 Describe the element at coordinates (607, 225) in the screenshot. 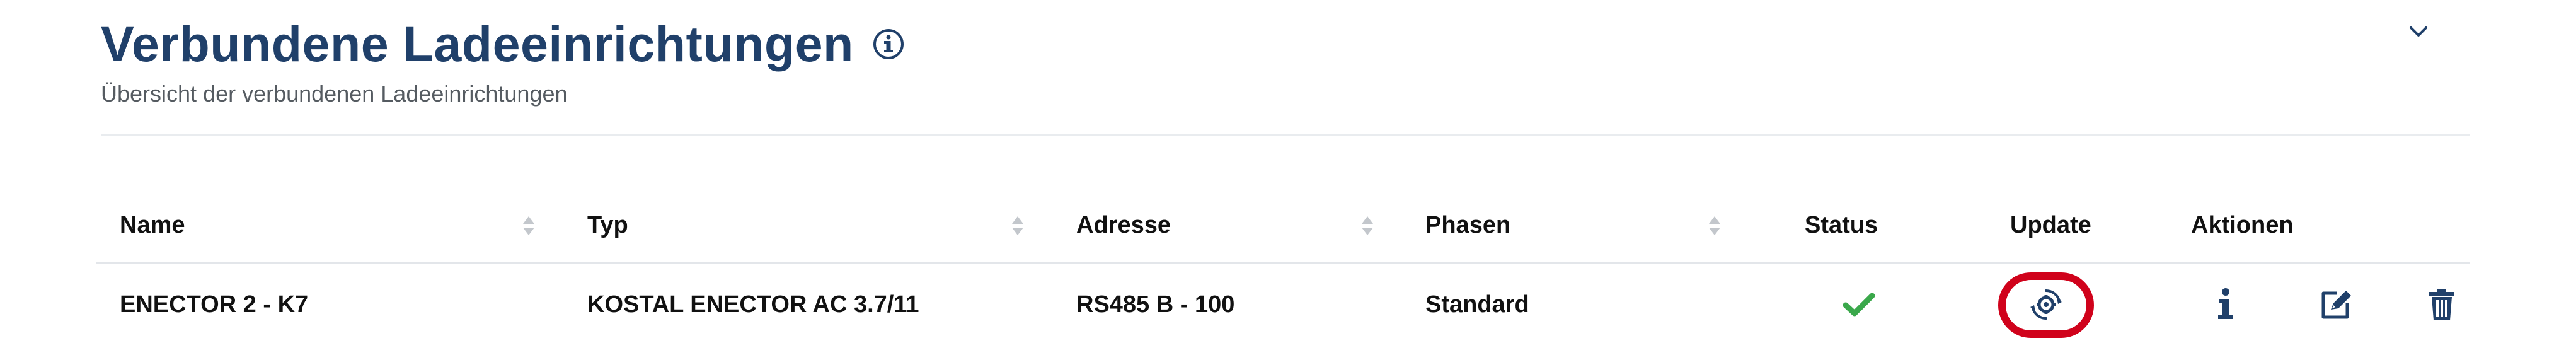

I see `column-header-typ: Typ` at that location.